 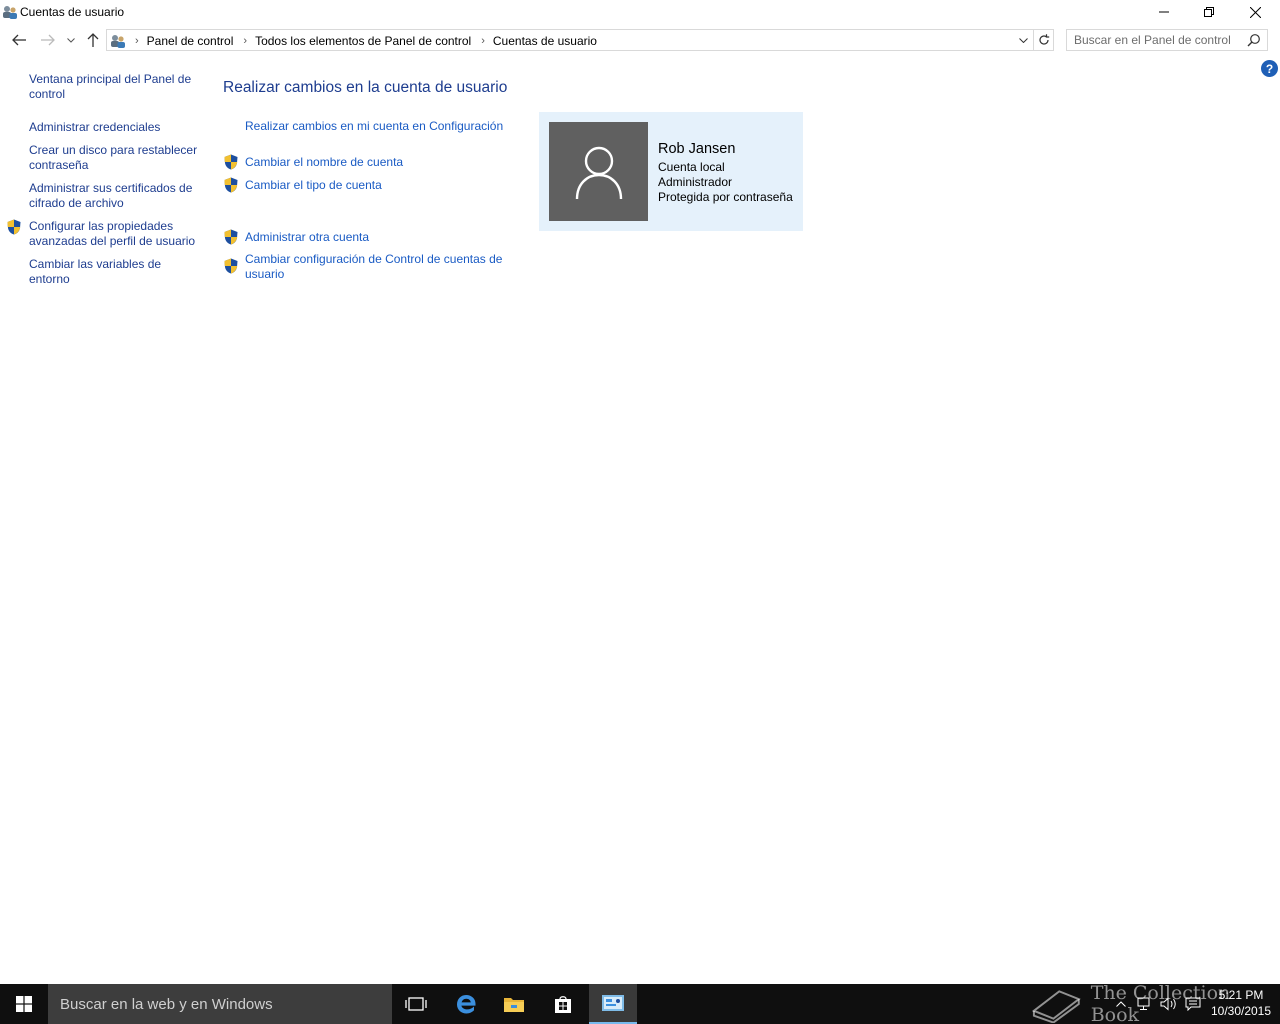 I want to click on forward-button, so click(x=48, y=40).